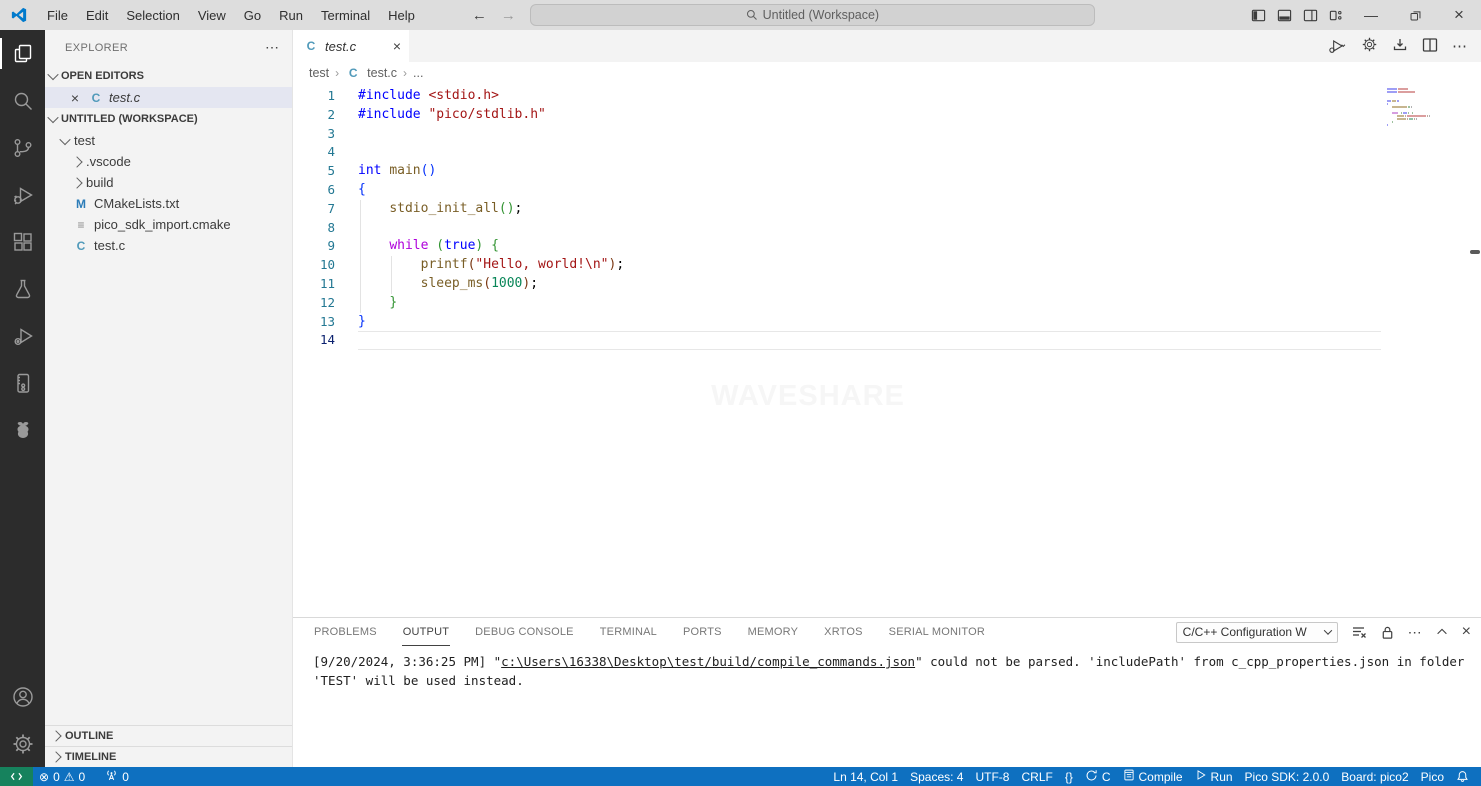 The width and height of the screenshot is (1481, 786). I want to click on compile-button: Compile, so click(1153, 776).